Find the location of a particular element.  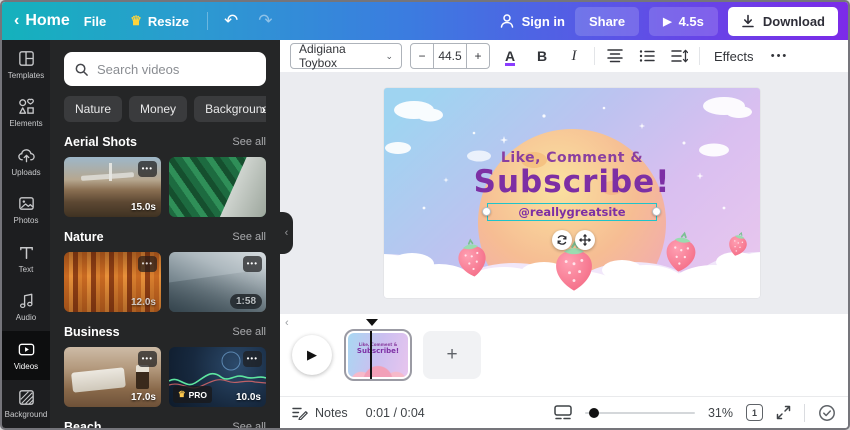

timeline-clip-selected: Like, Comment & Subscribe! is located at coordinates (378, 355).